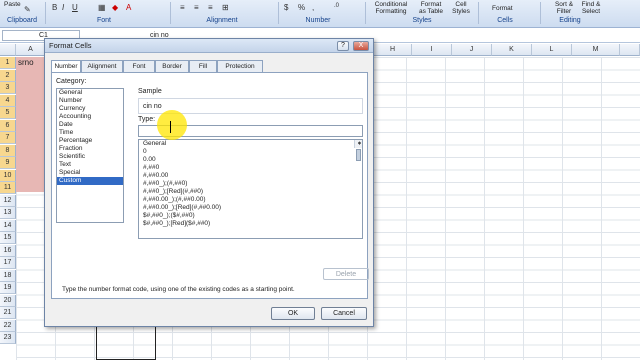 This screenshot has width=640, height=360. I want to click on row-header: 21, so click(8, 313).